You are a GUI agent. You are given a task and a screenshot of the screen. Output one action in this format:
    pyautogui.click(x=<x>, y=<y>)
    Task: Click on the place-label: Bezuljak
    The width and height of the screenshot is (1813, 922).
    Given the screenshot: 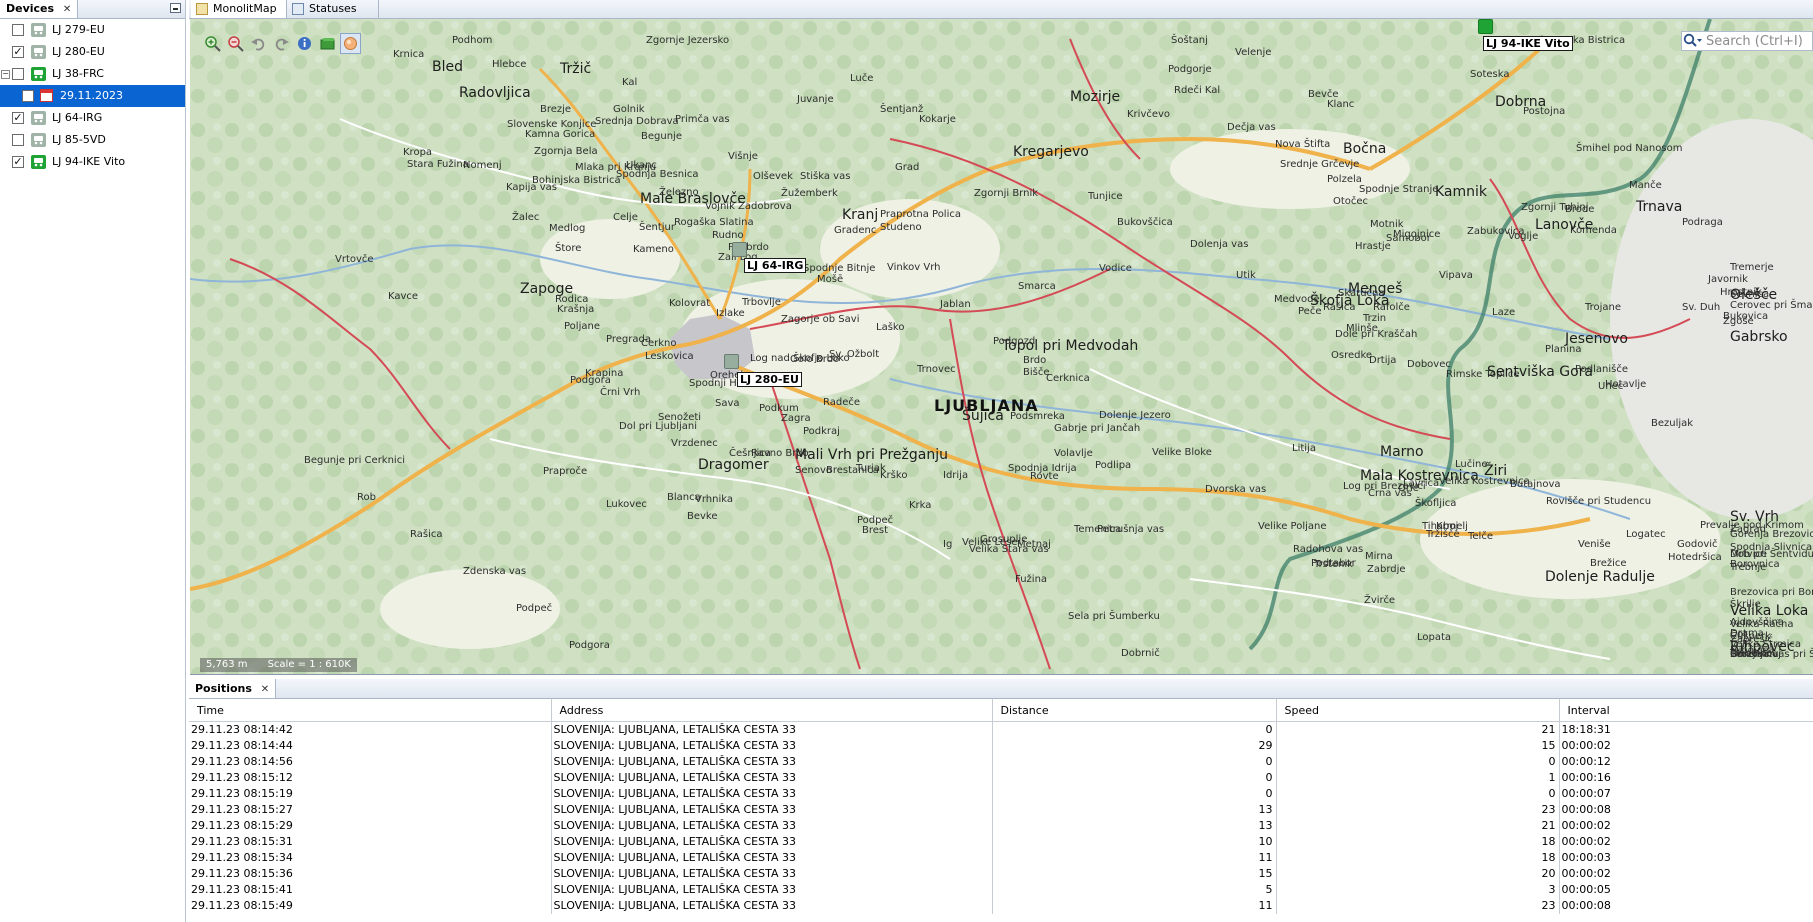 What is the action you would take?
    pyautogui.click(x=1672, y=423)
    